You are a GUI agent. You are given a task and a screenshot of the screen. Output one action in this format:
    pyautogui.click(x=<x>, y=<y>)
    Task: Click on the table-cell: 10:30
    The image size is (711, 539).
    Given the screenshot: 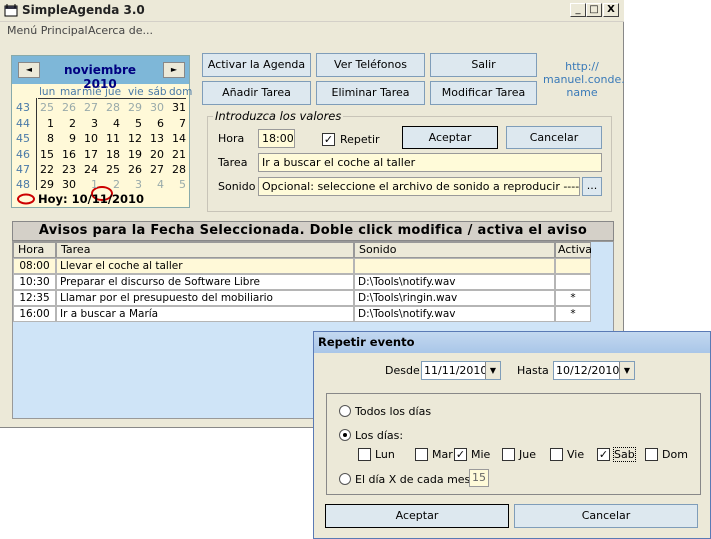 What is the action you would take?
    pyautogui.click(x=34, y=282)
    